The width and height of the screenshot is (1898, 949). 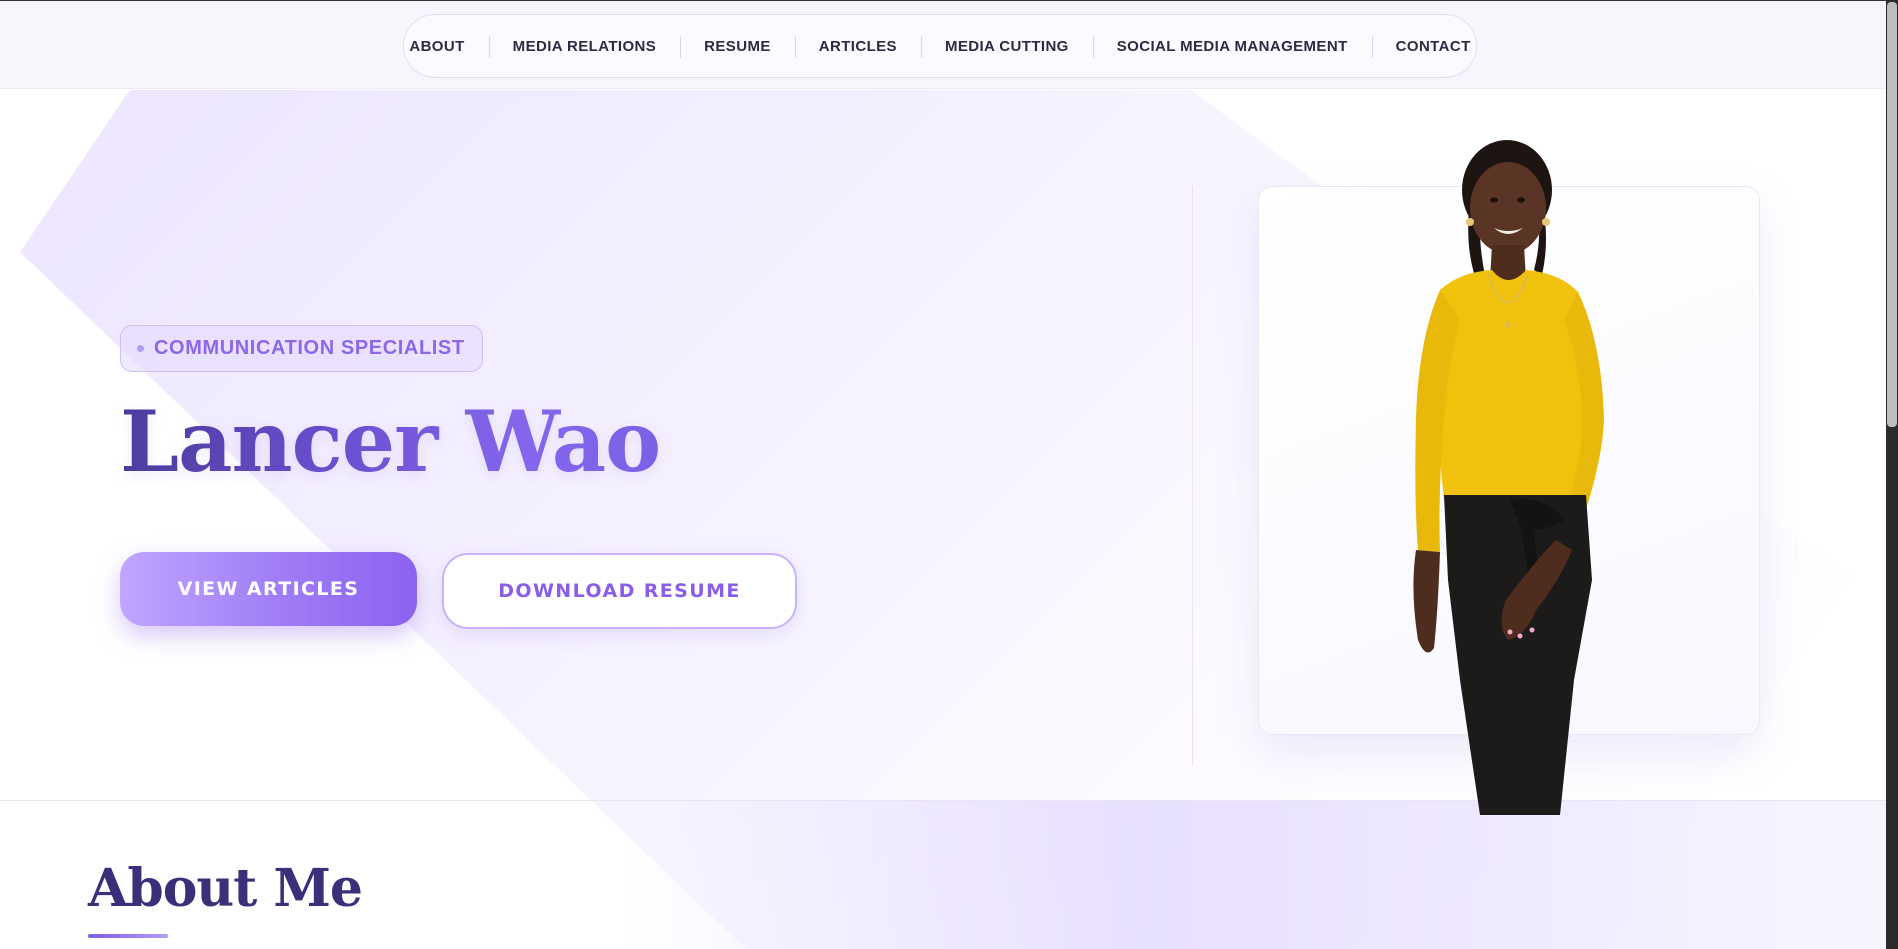 What do you see at coordinates (619, 591) in the screenshot?
I see `download-resume-button: DOWNLOAD RESUME` at bounding box center [619, 591].